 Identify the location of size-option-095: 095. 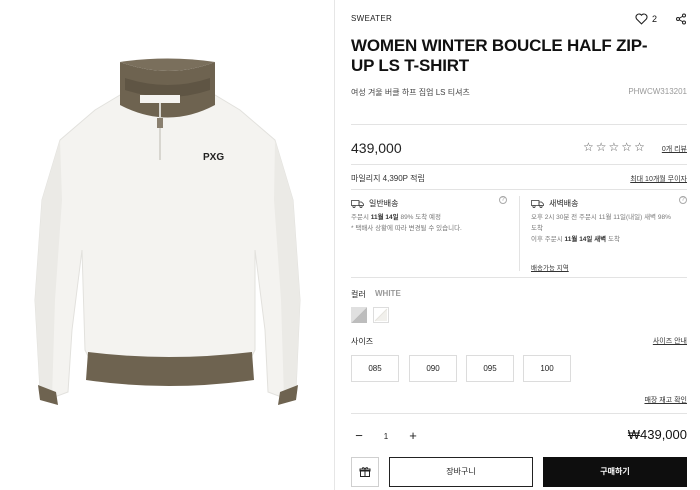
(490, 368).